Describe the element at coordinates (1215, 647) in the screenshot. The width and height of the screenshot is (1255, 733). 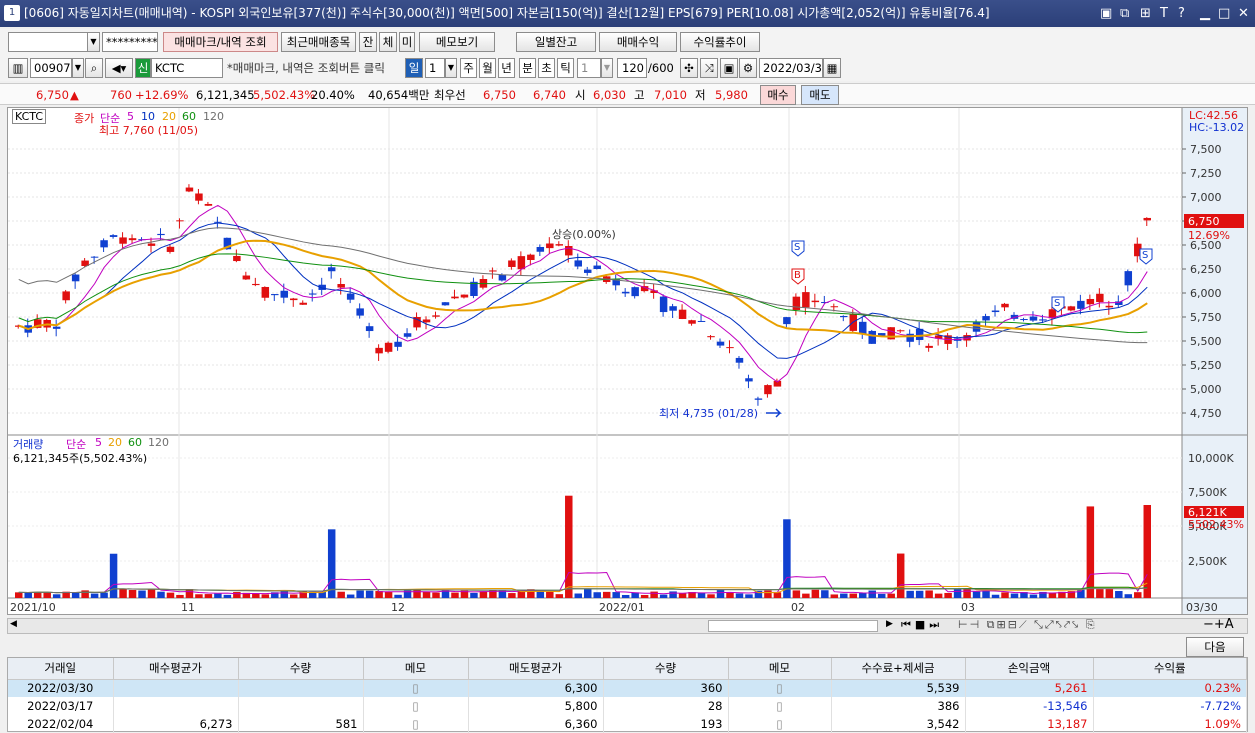
I see `next-button: 다음` at that location.